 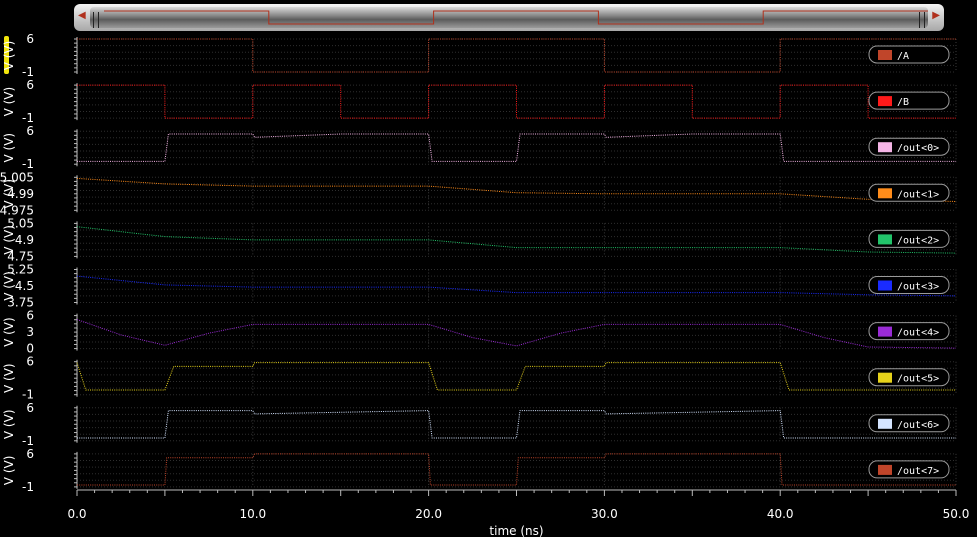 What do you see at coordinates (24, 240) in the screenshot?
I see `y-tick-label: 4.9` at bounding box center [24, 240].